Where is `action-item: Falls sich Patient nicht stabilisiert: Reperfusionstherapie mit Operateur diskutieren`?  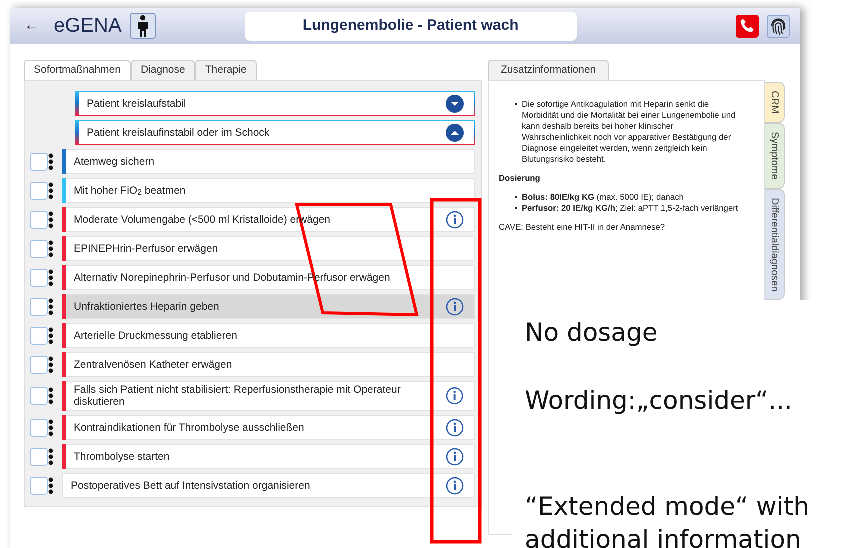 action-item: Falls sich Patient nicht stabilisiert: Reperfusionstherapie mit Operateur diskutieren is located at coordinates (268, 396).